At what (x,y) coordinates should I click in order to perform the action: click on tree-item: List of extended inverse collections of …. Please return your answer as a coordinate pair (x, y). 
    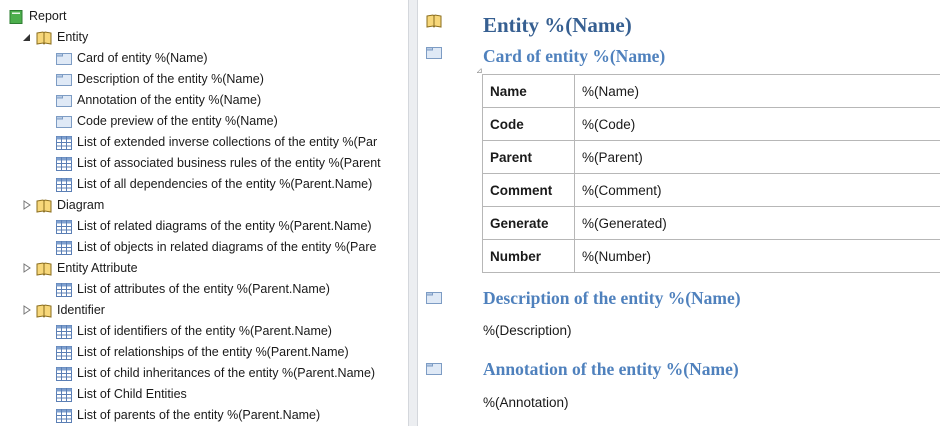
    Looking at the image, I should click on (216, 142).